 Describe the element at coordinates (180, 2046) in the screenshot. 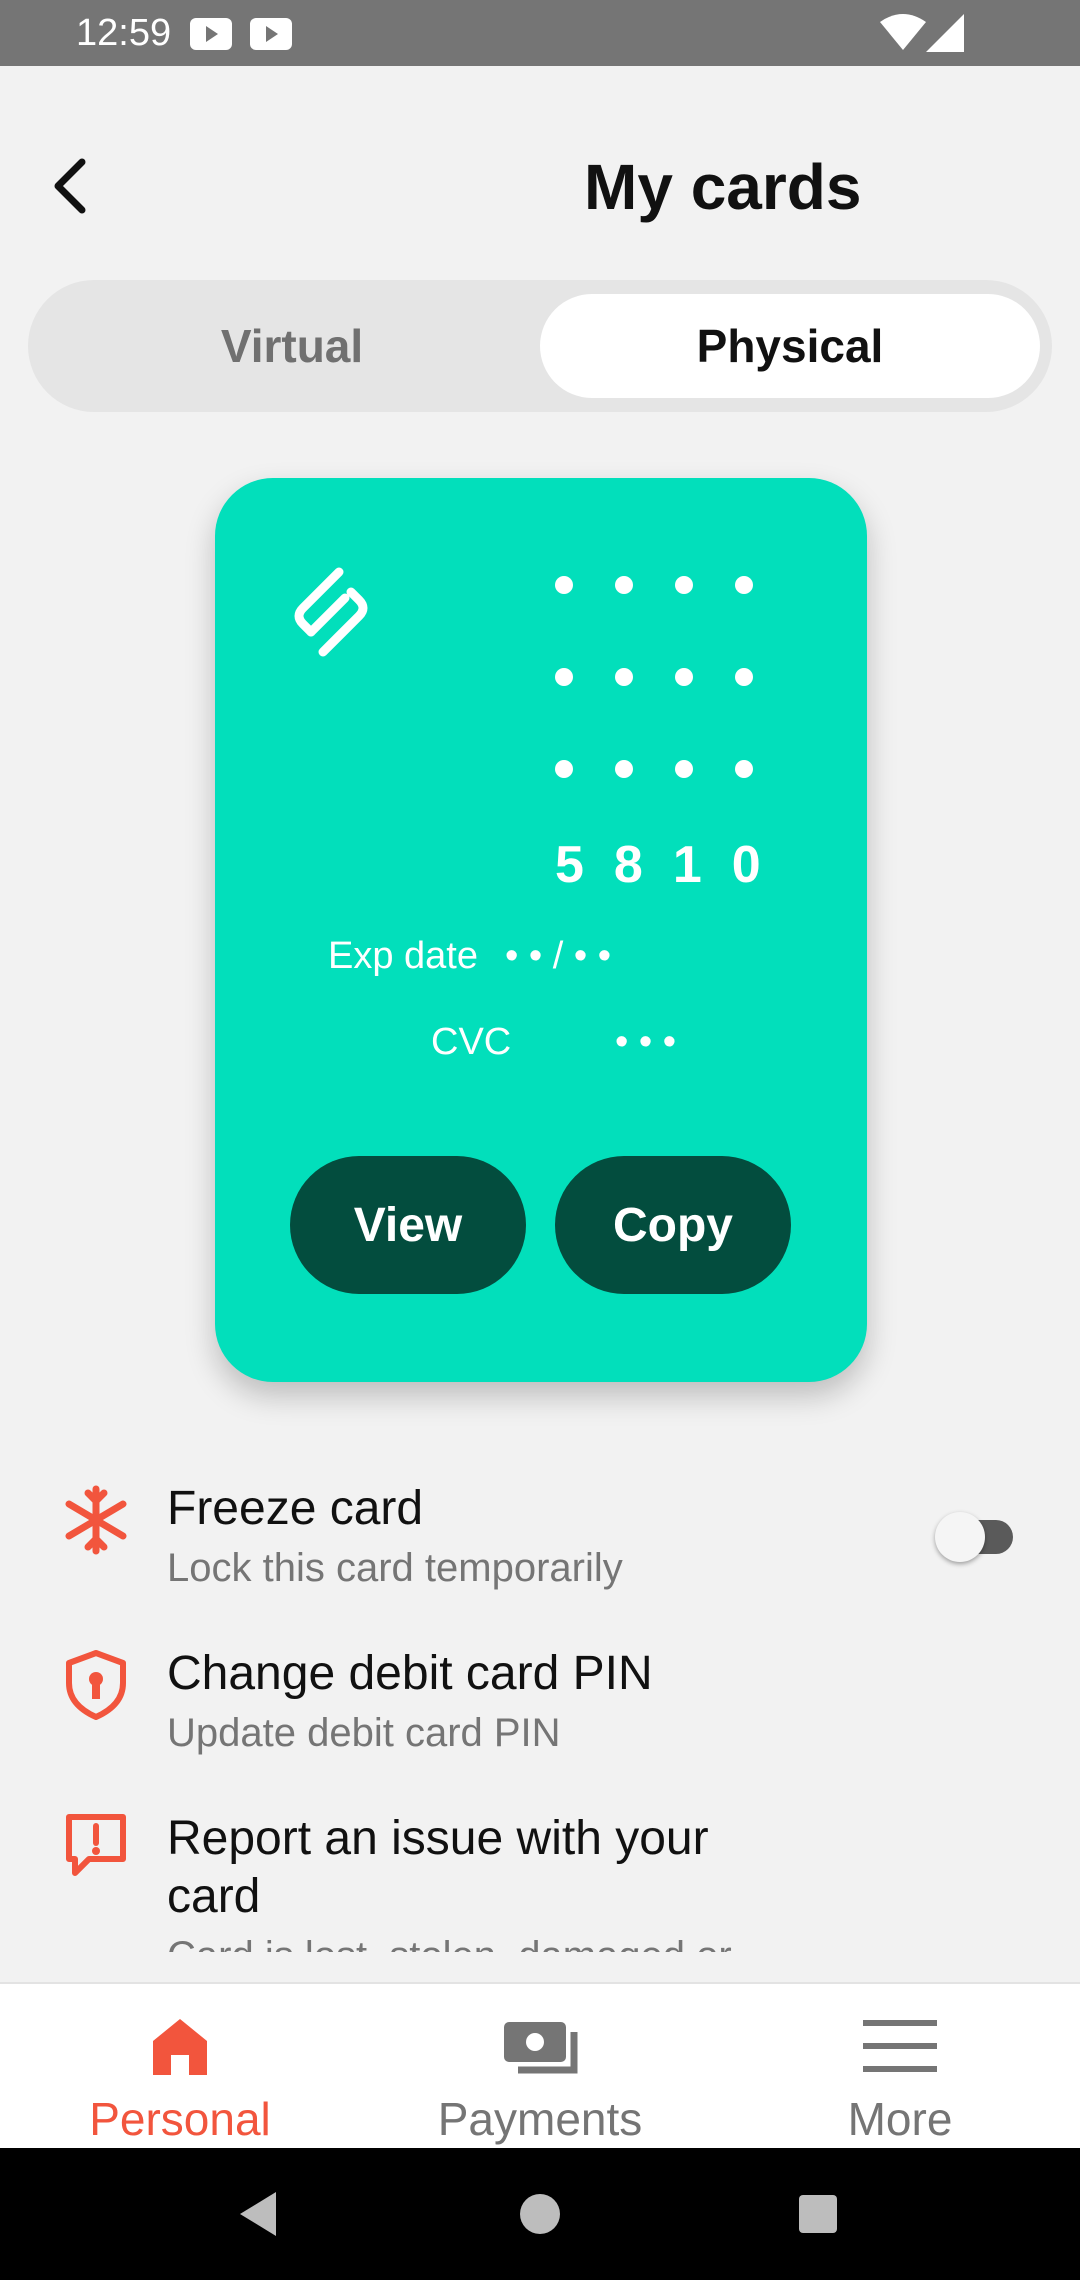

I see `home-icon` at that location.